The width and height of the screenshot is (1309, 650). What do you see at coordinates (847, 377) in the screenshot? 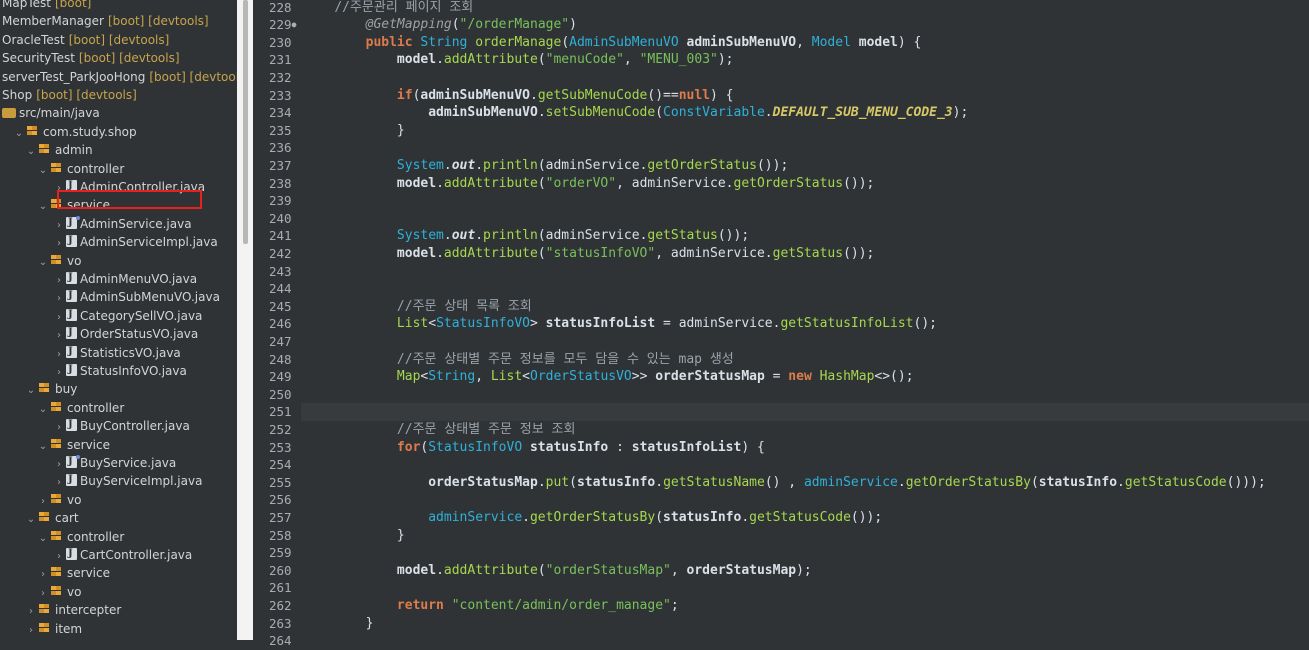
I see `code-token: HashMap` at bounding box center [847, 377].